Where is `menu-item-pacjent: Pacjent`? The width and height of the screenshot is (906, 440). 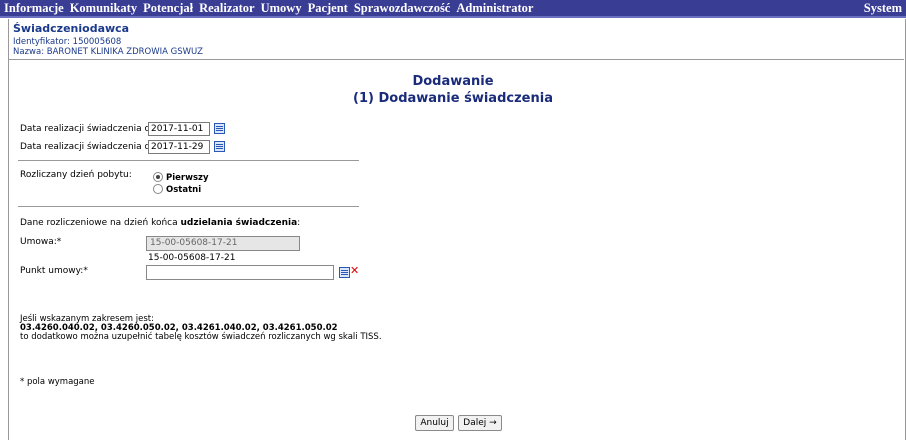
menu-item-pacjent: Pacjent is located at coordinates (328, 8).